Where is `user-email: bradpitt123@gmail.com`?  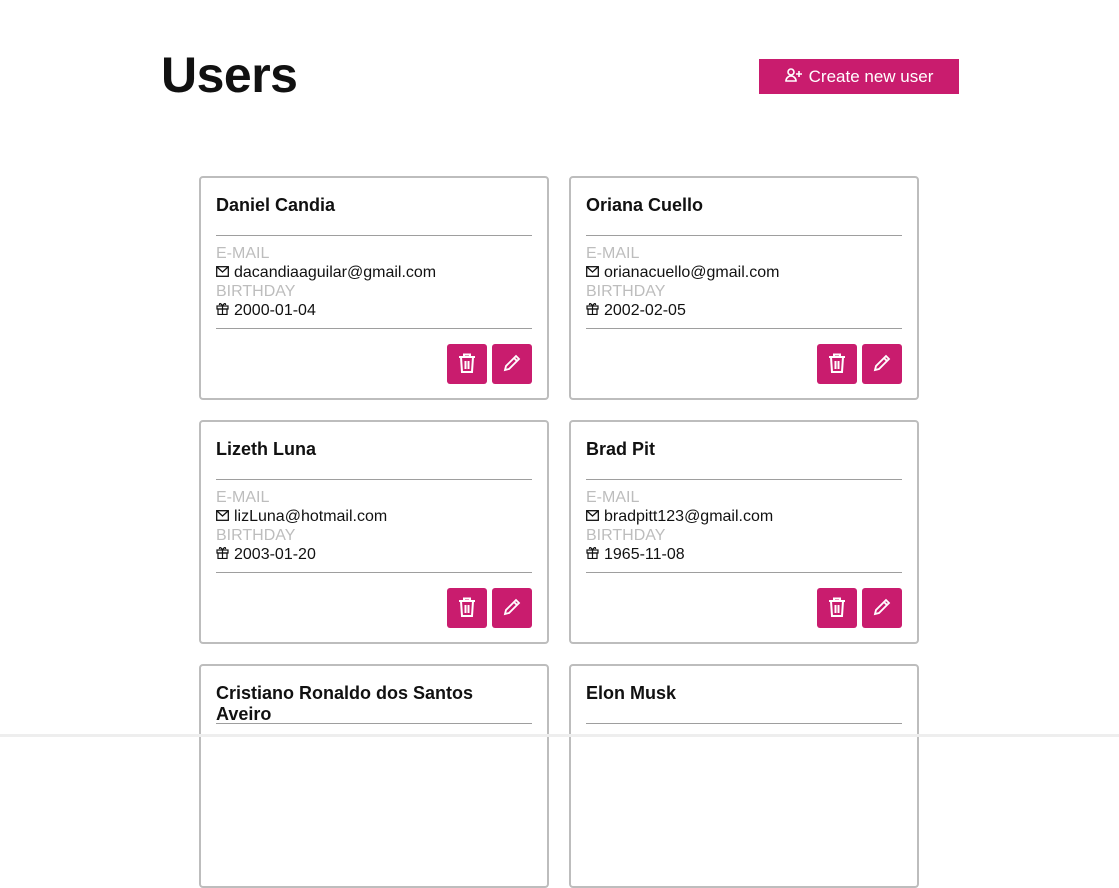
user-email: bradpitt123@gmail.com is located at coordinates (689, 516).